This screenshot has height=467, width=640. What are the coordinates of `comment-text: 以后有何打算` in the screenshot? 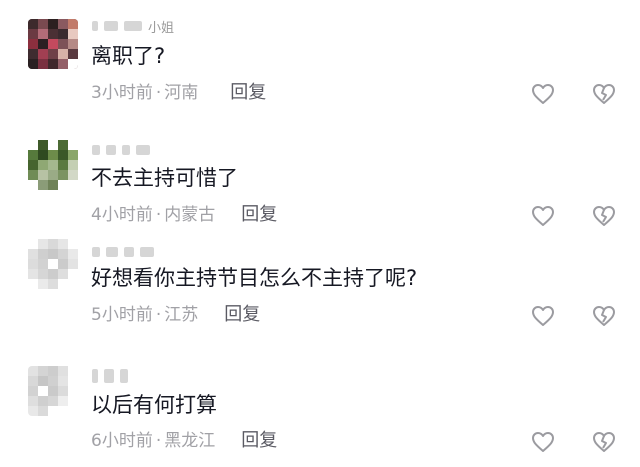 It's located at (154, 405).